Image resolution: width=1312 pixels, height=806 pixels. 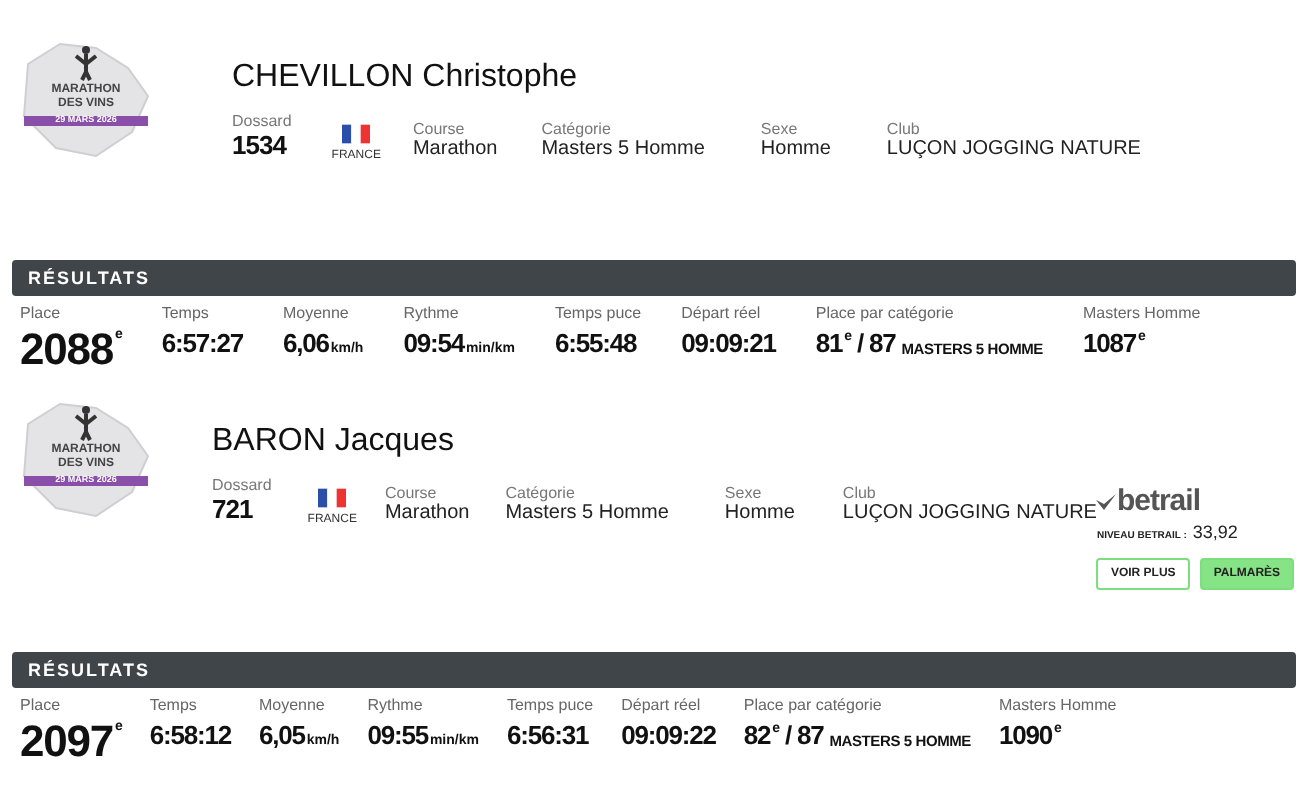 What do you see at coordinates (1158, 501) in the screenshot?
I see `brand-name: betrail` at bounding box center [1158, 501].